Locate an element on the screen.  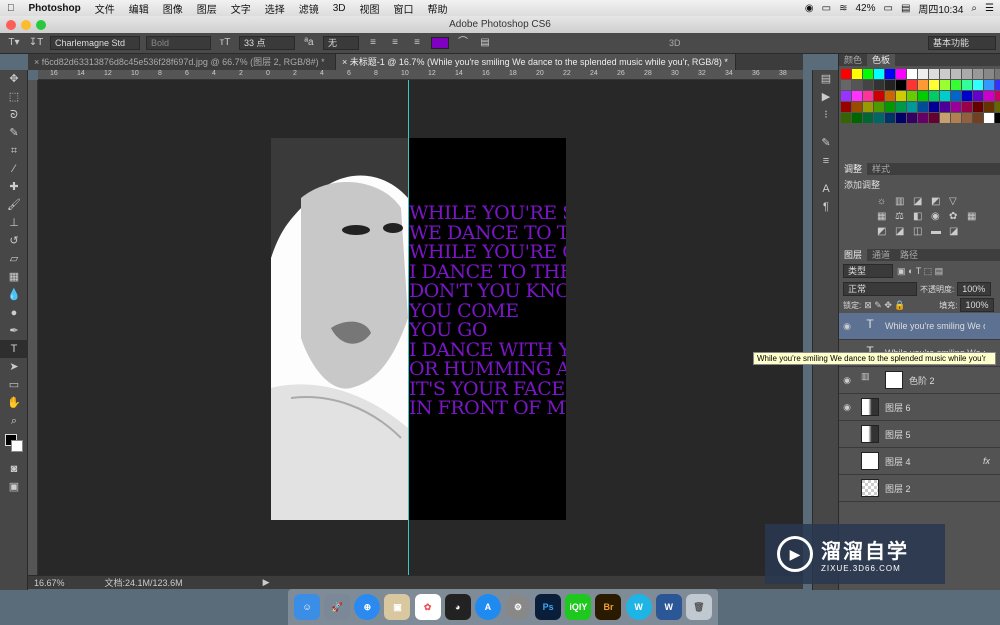
tab-color: 颜色 is located at coordinates (853, 60).